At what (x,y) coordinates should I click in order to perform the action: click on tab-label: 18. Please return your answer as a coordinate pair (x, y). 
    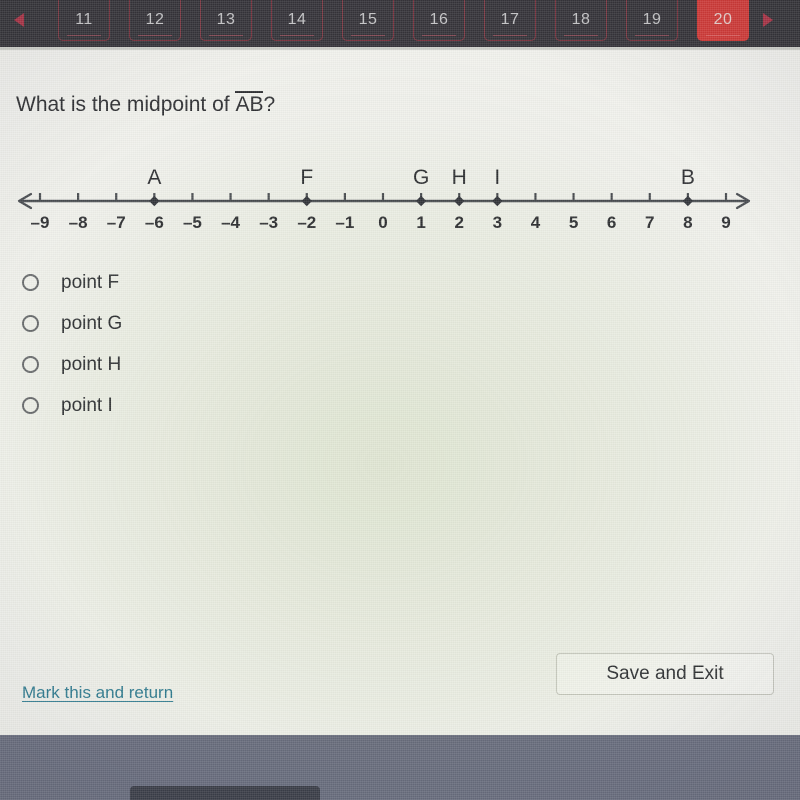
    Looking at the image, I should click on (581, 19).